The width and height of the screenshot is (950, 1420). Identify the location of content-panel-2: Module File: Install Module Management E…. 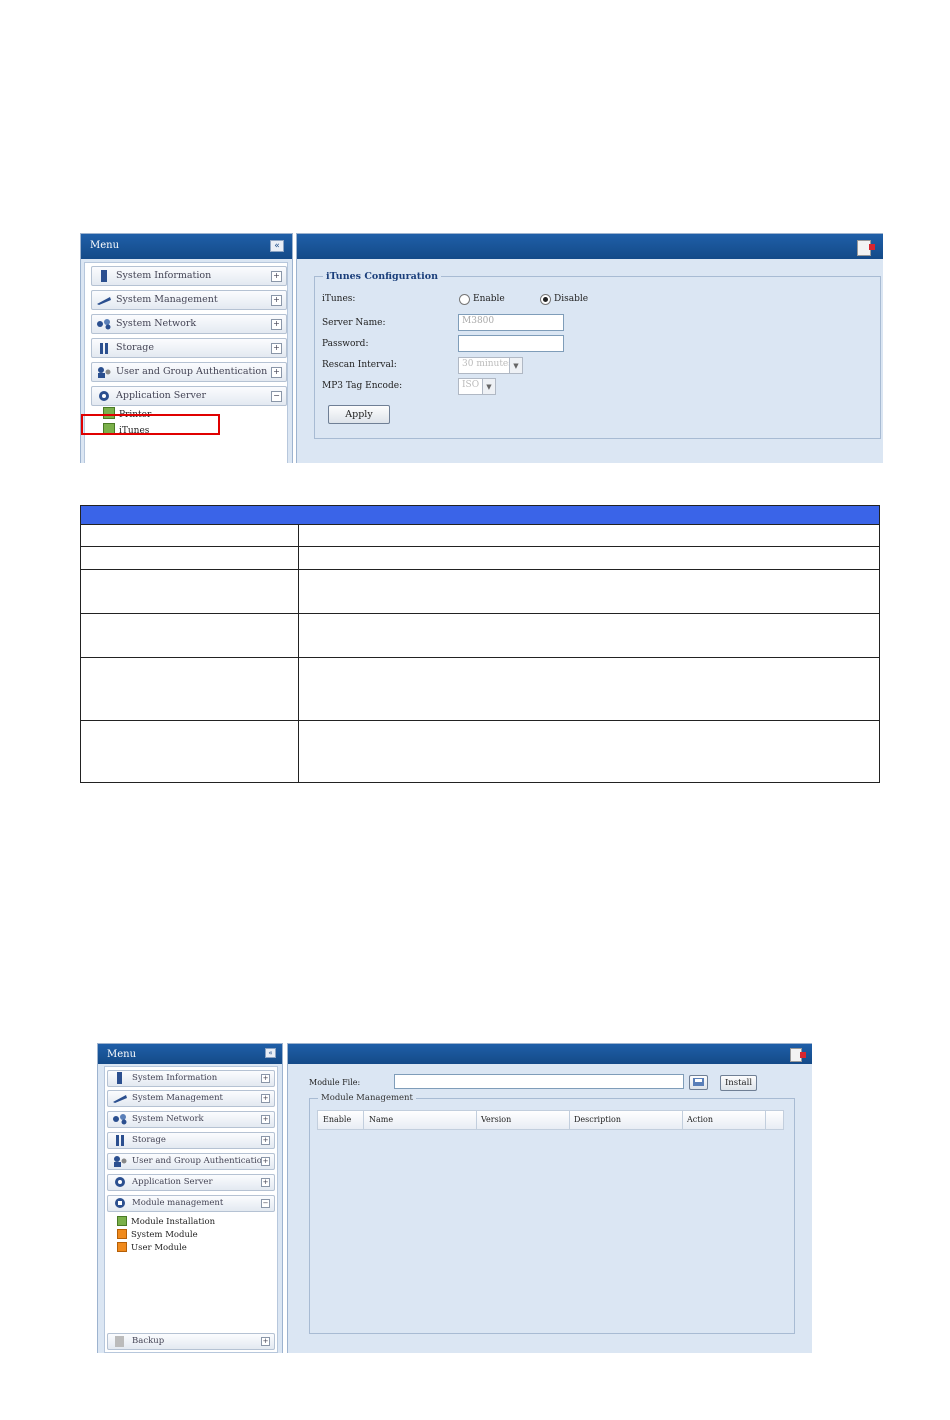
(549, 1198).